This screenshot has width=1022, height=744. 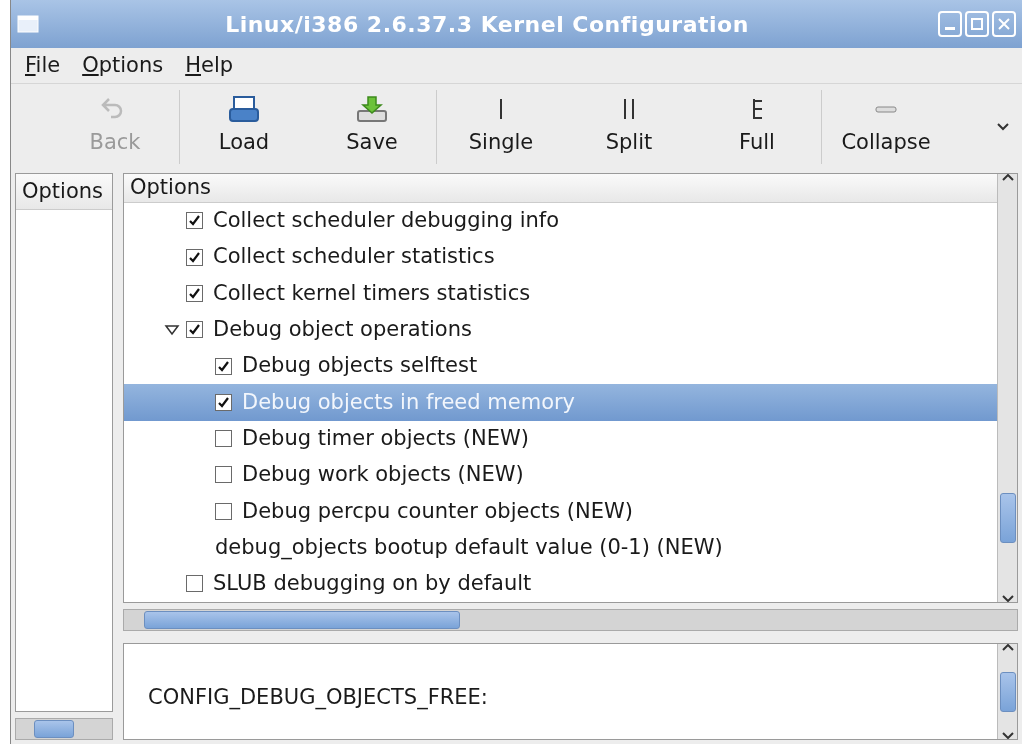 I want to click on tree-row: Debug work objects (NEW), so click(x=560, y=475).